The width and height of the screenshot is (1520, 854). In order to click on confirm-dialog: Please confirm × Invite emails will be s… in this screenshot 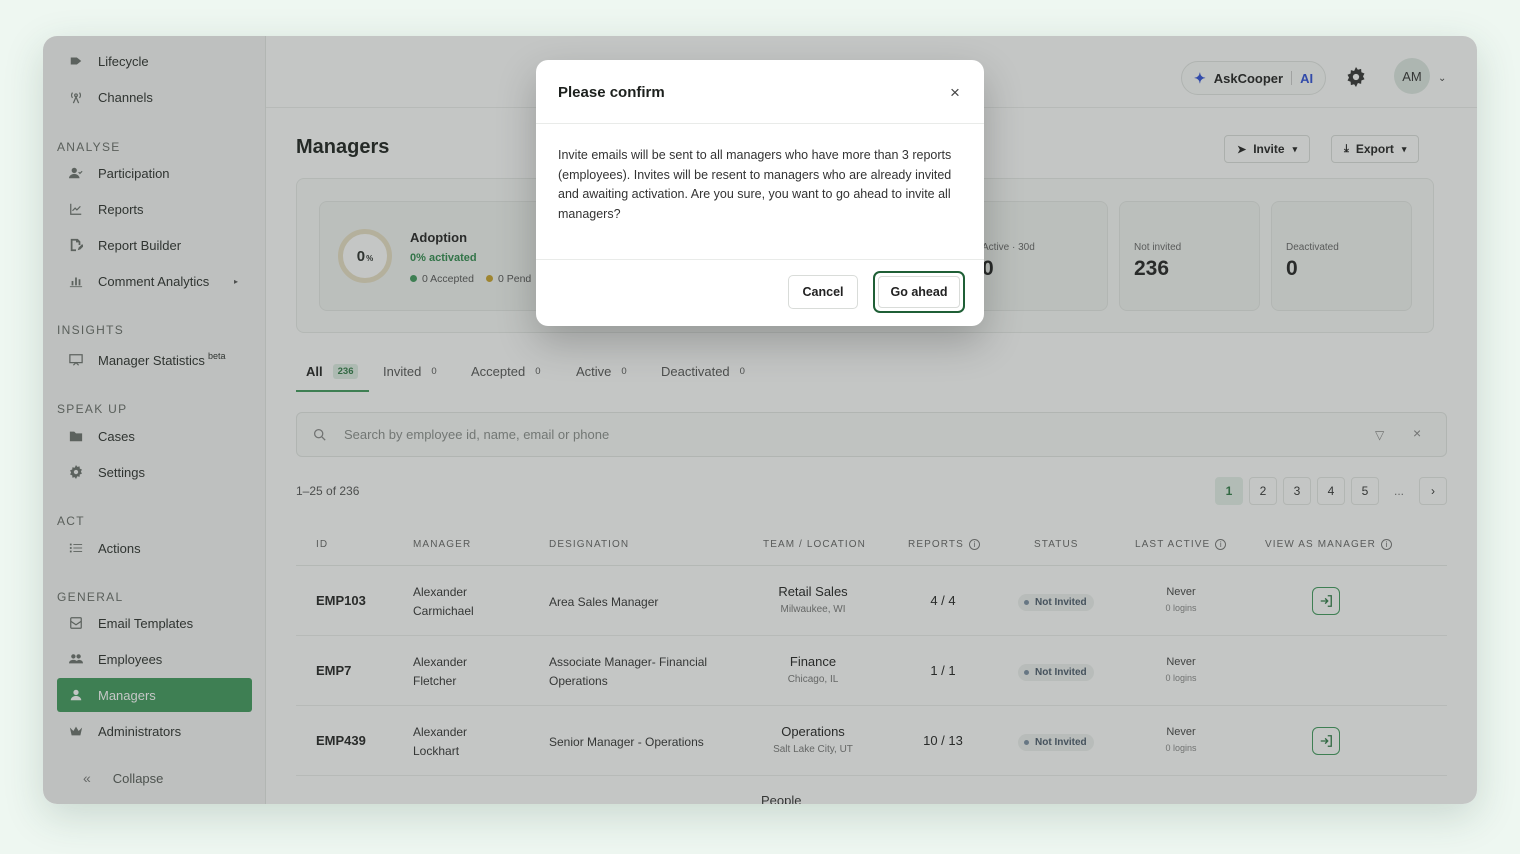, I will do `click(760, 193)`.